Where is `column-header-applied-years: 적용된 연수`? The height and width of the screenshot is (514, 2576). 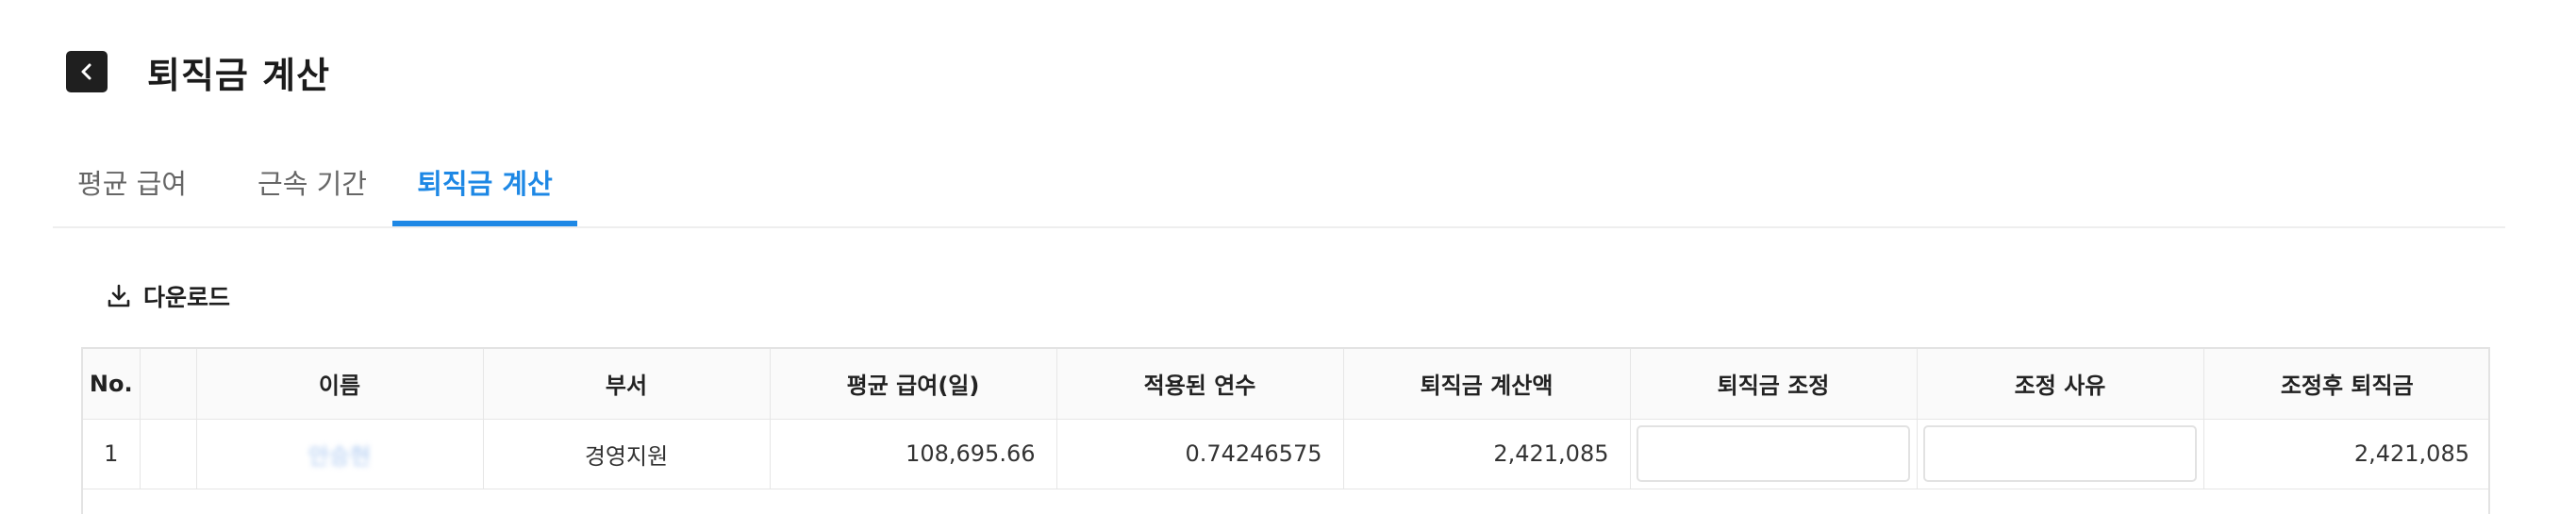 column-header-applied-years: 적용된 연수 is located at coordinates (1200, 384).